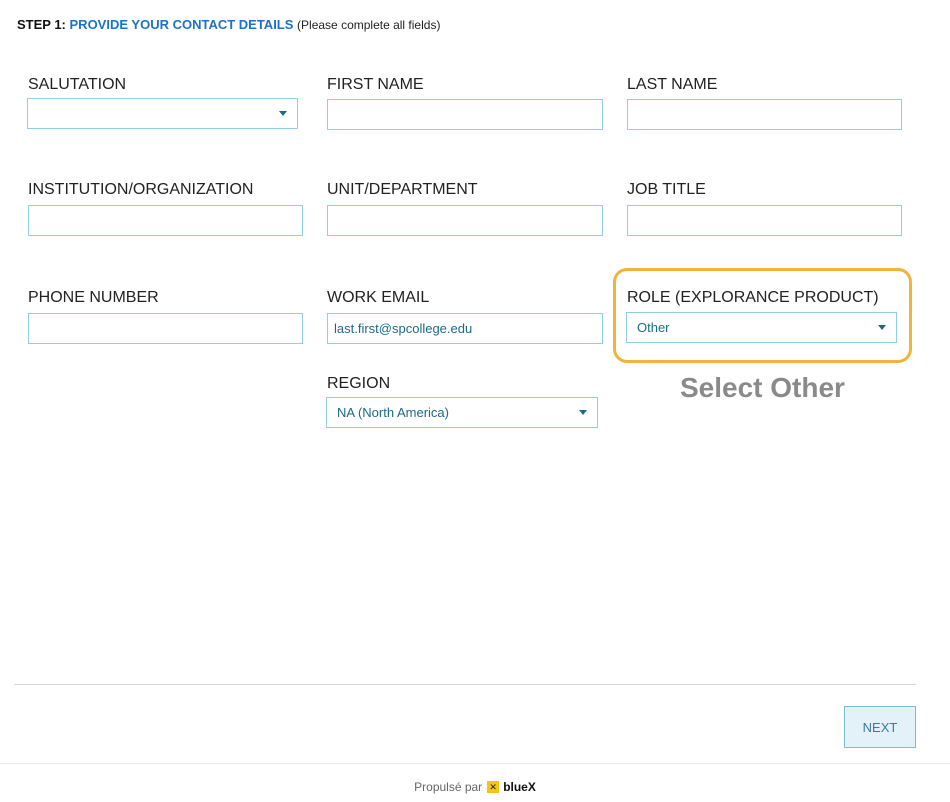  What do you see at coordinates (761, 327) in the screenshot?
I see `role-select: Other` at bounding box center [761, 327].